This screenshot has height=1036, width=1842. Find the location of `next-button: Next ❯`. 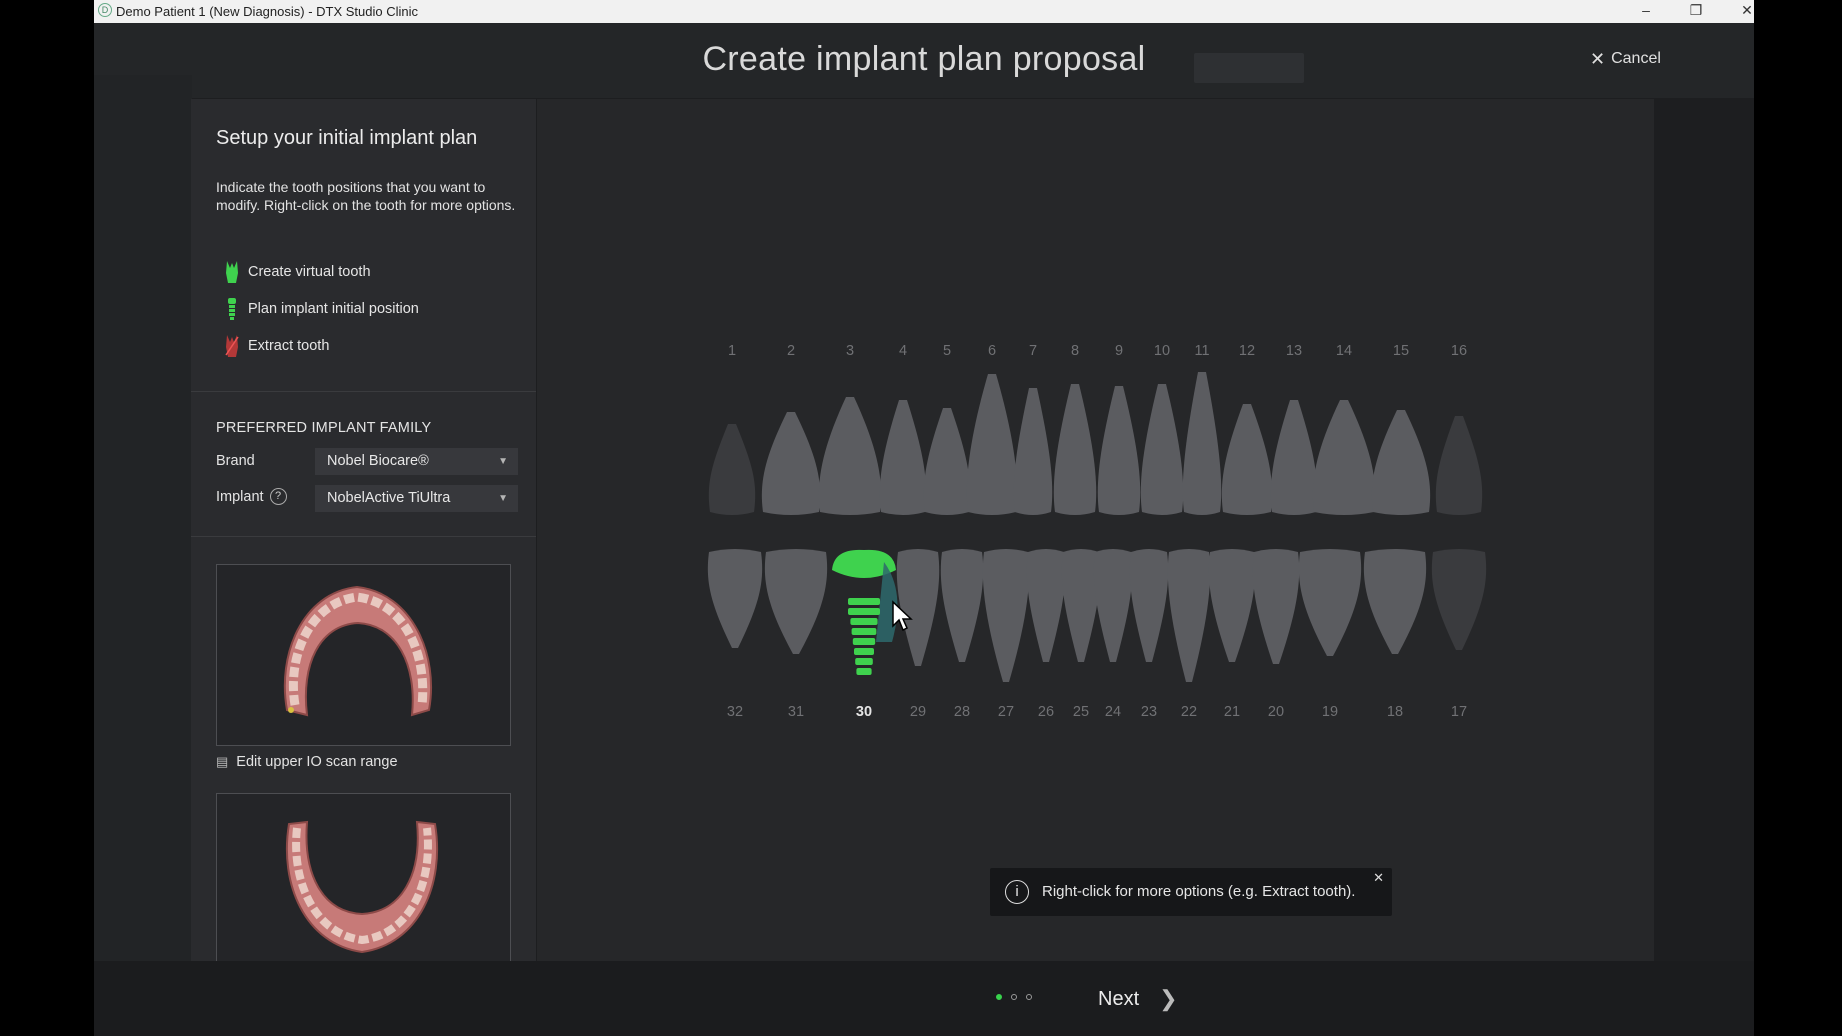

next-button: Next ❯ is located at coordinates (1138, 999).